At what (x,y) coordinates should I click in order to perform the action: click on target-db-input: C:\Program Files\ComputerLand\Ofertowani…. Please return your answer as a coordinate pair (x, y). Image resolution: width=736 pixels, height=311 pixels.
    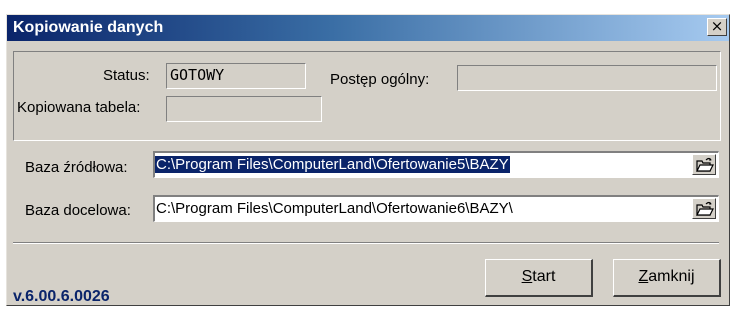
    Looking at the image, I should click on (436, 208).